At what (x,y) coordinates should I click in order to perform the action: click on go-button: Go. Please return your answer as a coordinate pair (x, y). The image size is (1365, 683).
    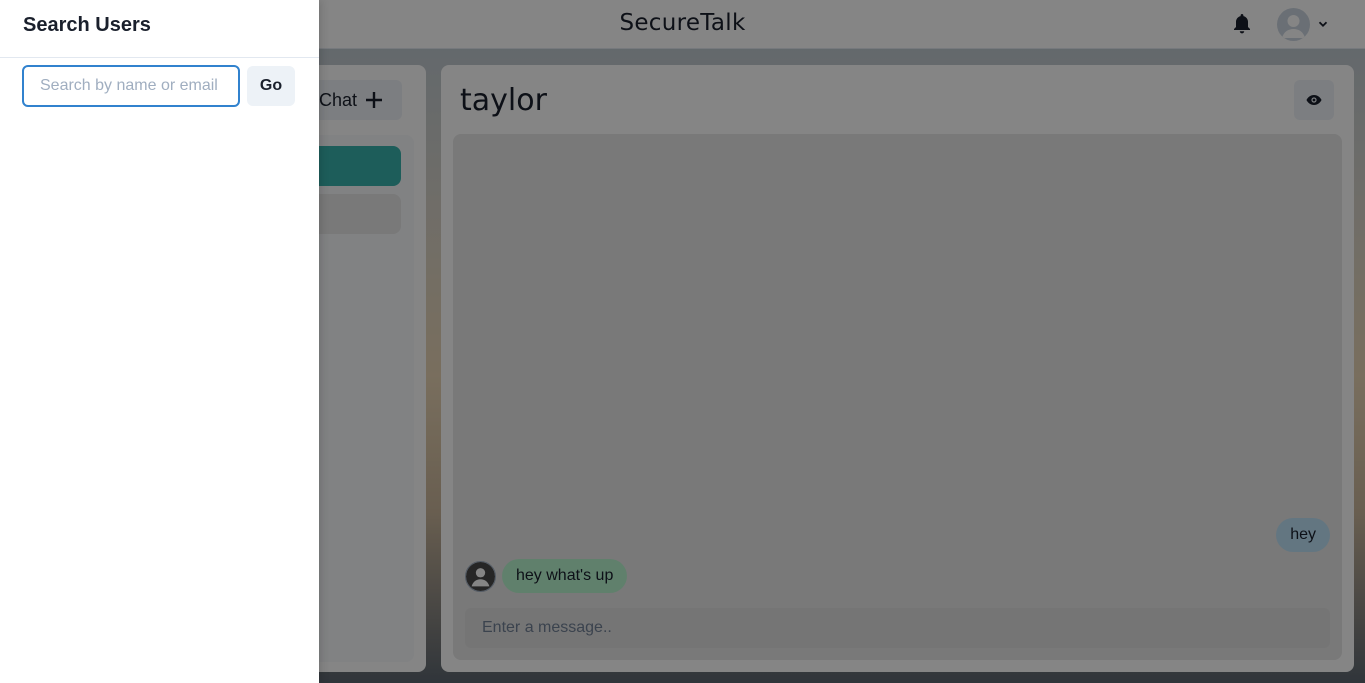
    Looking at the image, I should click on (271, 86).